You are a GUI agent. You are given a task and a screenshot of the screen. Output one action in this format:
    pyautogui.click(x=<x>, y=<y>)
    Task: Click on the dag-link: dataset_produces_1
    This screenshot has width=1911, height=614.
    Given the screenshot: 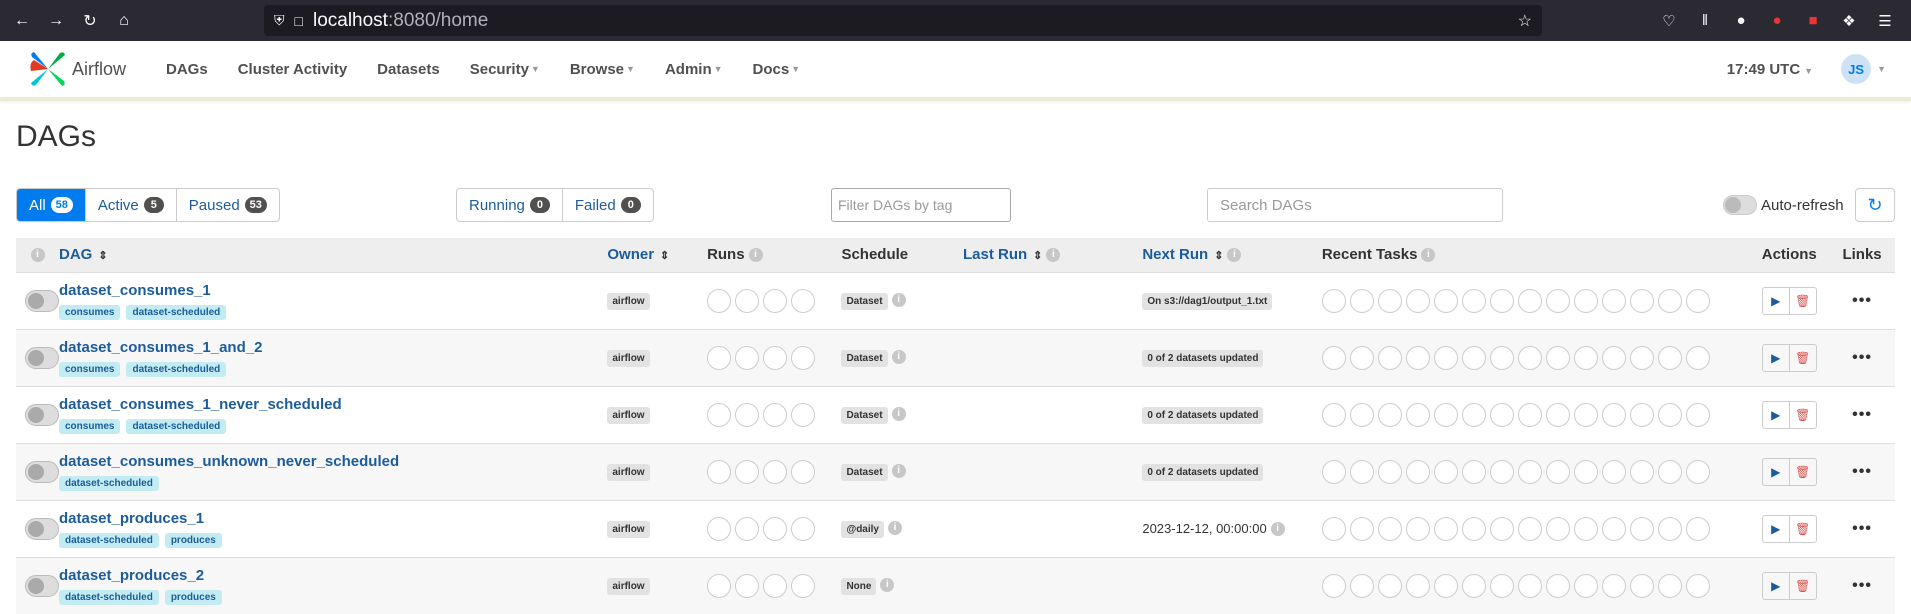 What is the action you would take?
    pyautogui.click(x=333, y=518)
    